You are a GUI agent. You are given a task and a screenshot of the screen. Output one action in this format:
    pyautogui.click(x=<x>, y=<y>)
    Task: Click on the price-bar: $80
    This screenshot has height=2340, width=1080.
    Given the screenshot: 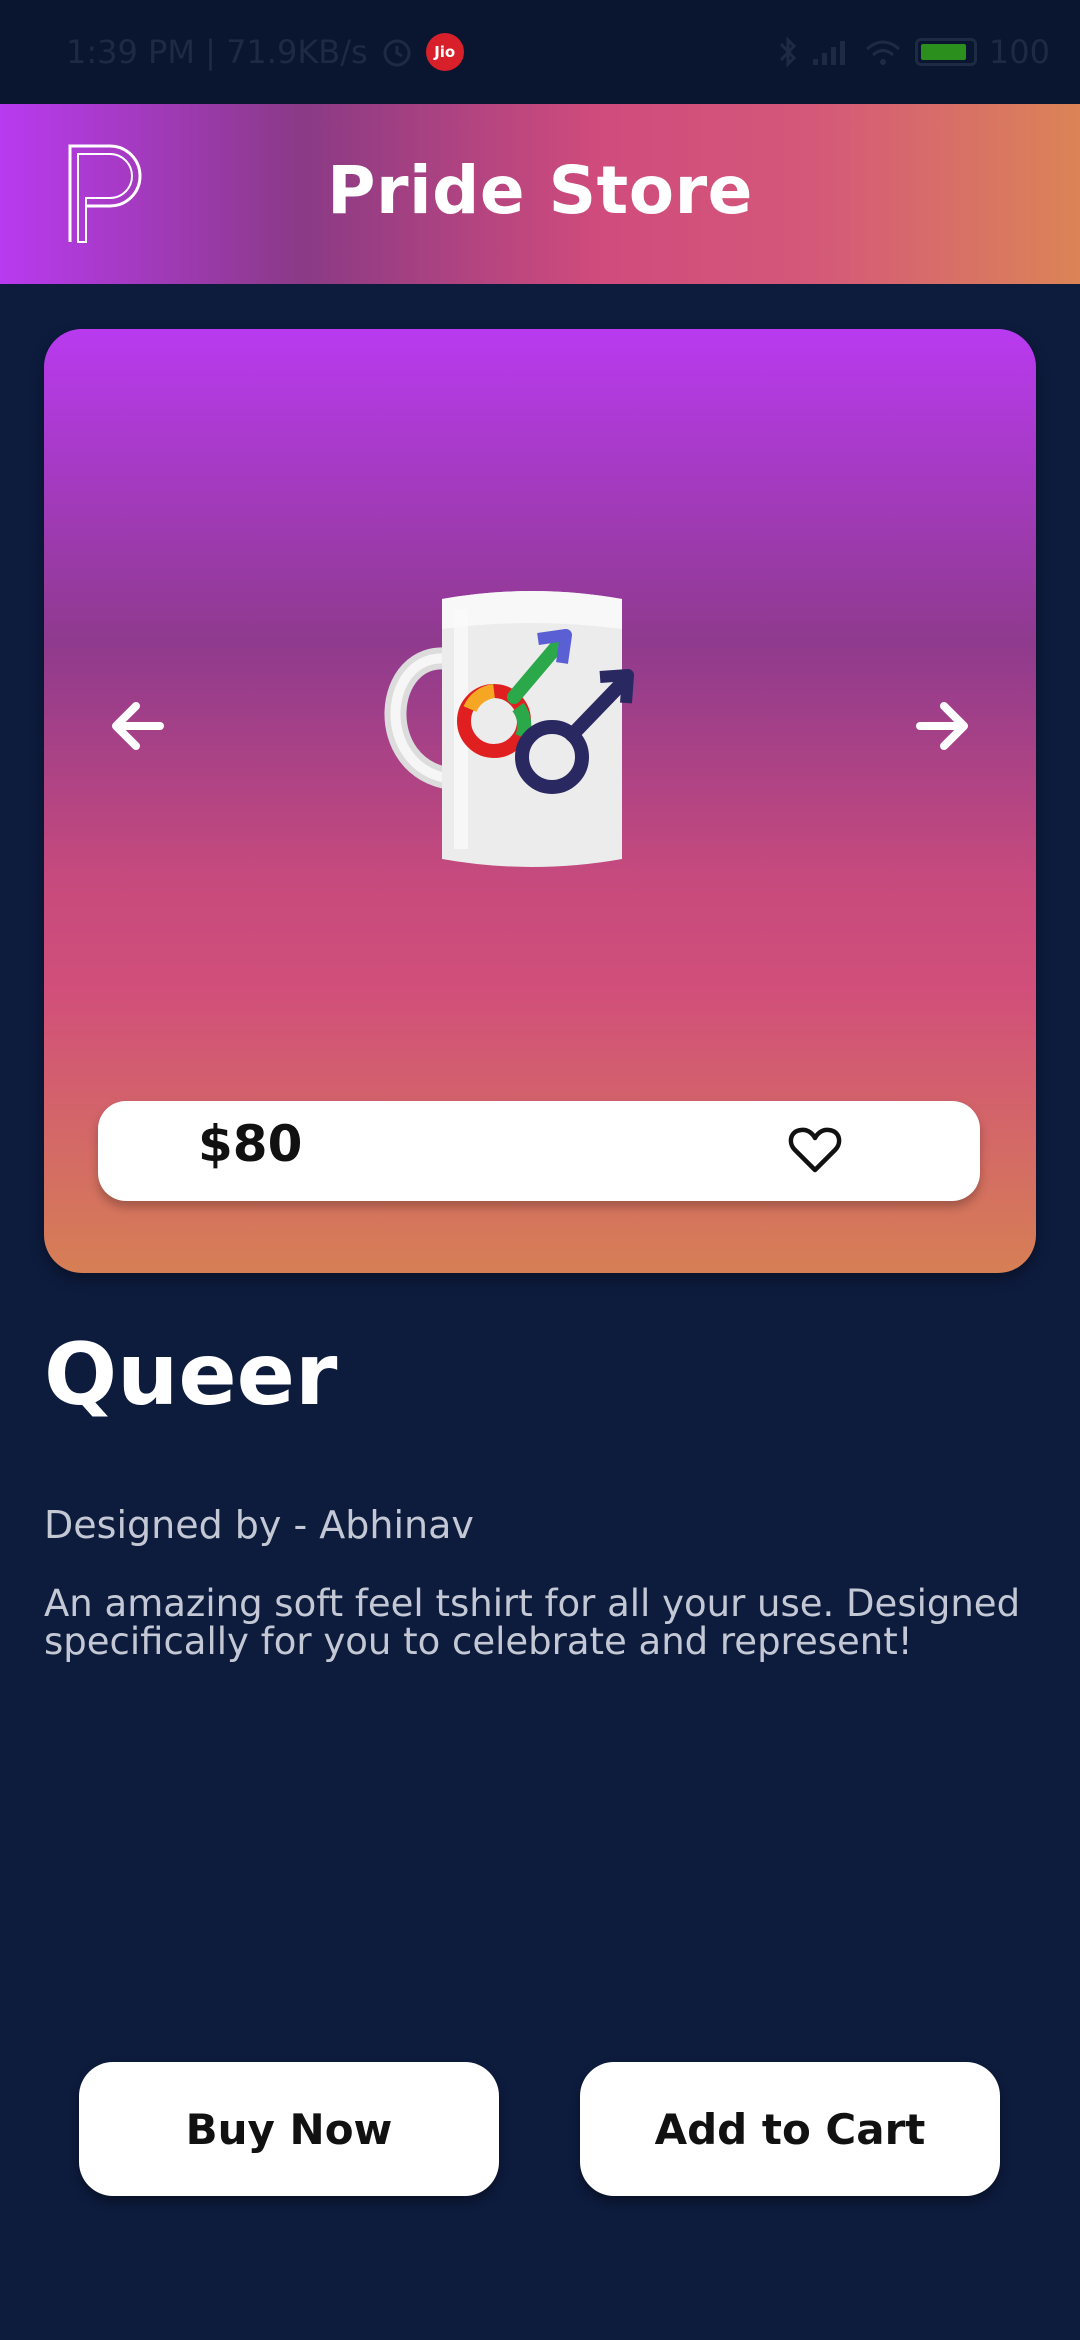 What is the action you would take?
    pyautogui.click(x=539, y=1151)
    